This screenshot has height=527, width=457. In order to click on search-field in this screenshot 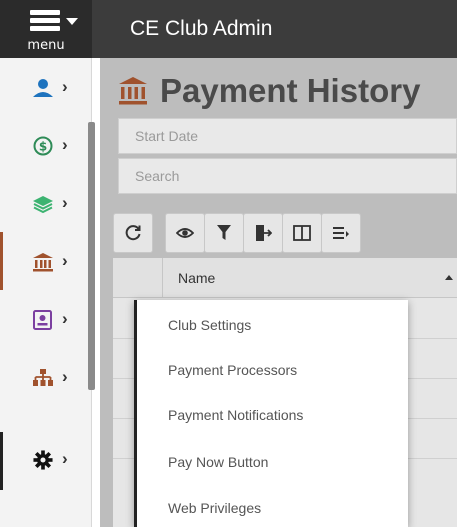, I will do `click(287, 176)`.